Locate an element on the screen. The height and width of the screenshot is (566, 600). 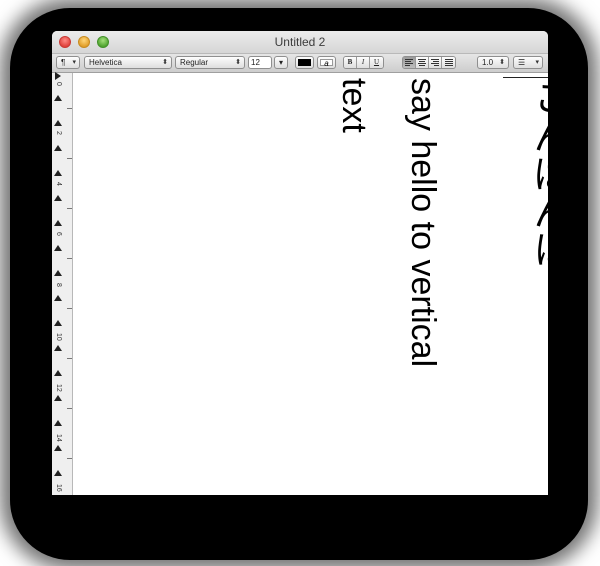
italic-button: I is located at coordinates (363, 62).